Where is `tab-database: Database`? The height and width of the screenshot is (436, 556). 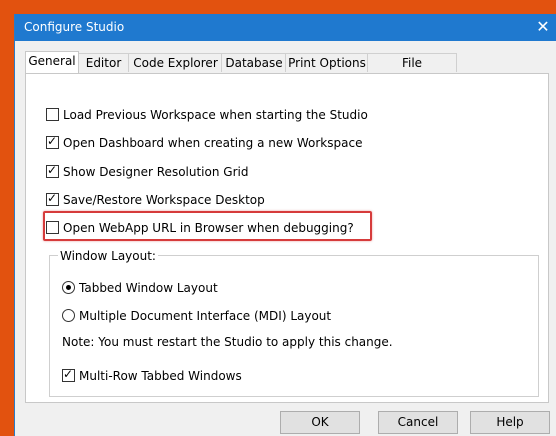
tab-database: Database is located at coordinates (254, 62).